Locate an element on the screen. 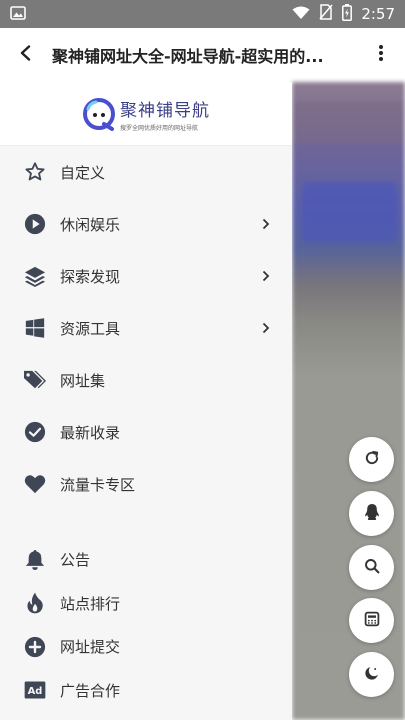 The width and height of the screenshot is (405, 720). moon-icon is located at coordinates (372, 675).